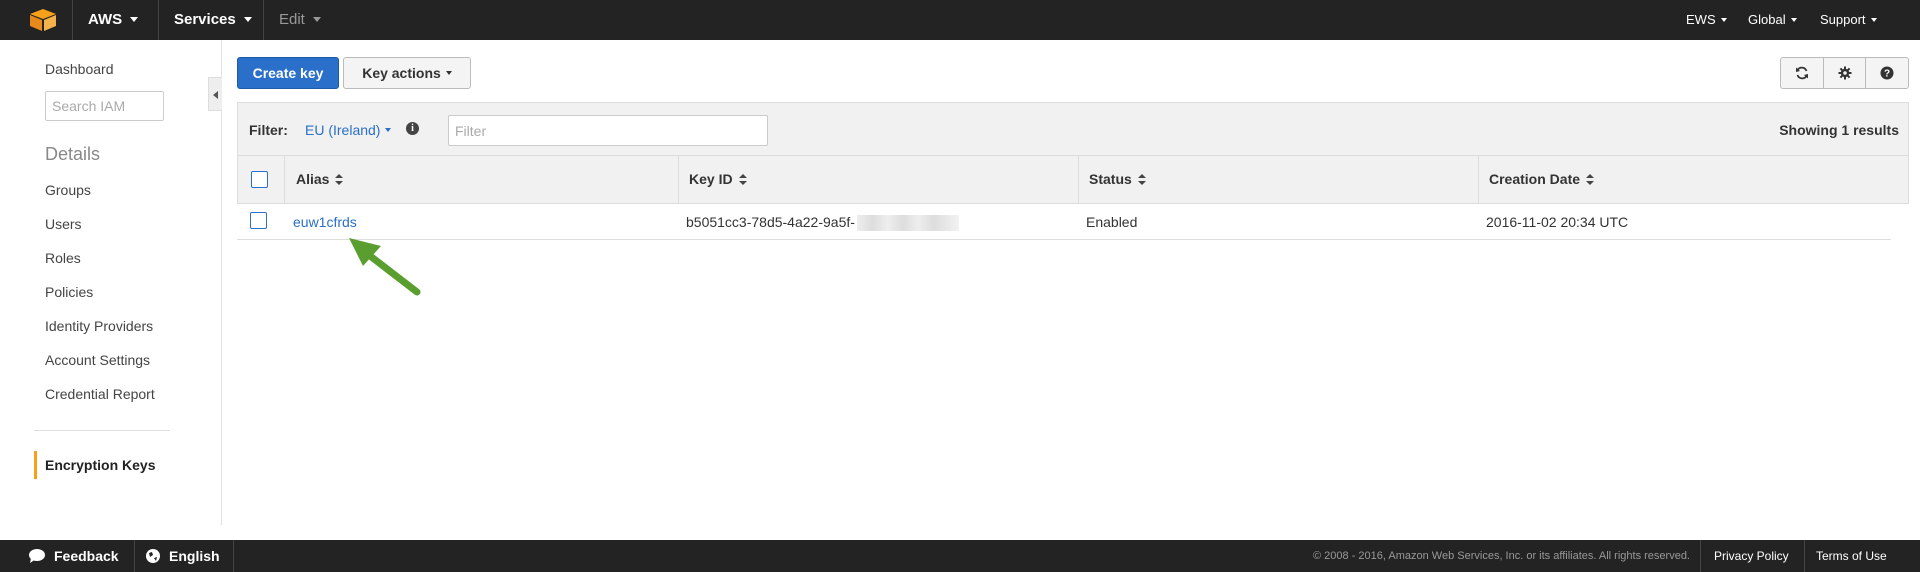 This screenshot has width=1920, height=572. I want to click on chat-bubble-icon, so click(37, 556).